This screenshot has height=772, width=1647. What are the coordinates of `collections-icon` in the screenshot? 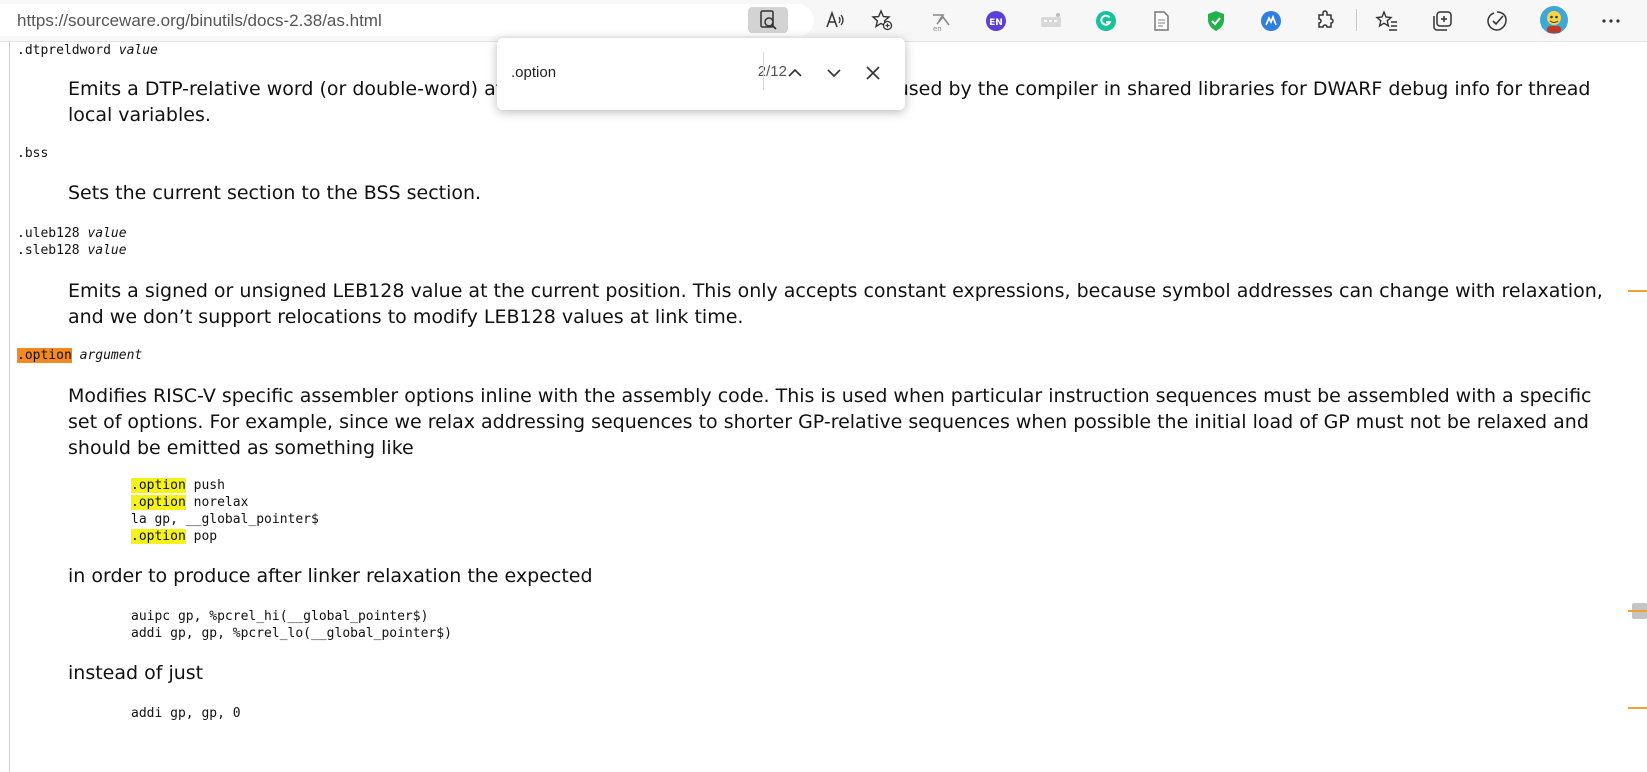 It's located at (1442, 21).